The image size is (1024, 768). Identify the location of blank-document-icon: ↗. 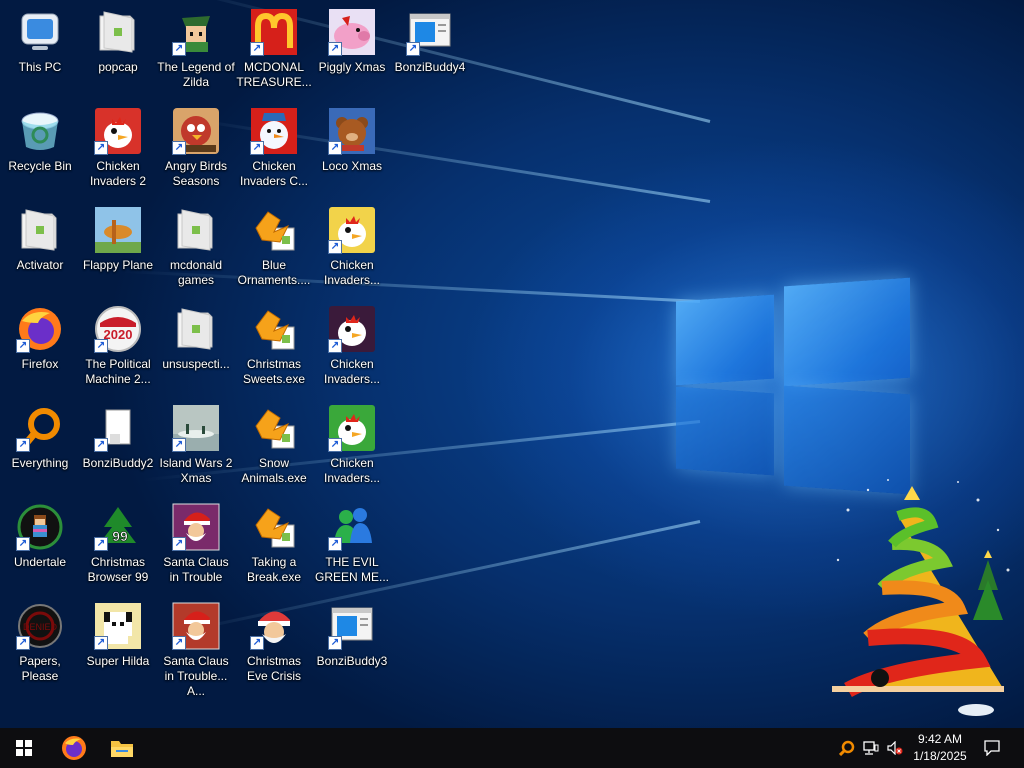
(118, 428).